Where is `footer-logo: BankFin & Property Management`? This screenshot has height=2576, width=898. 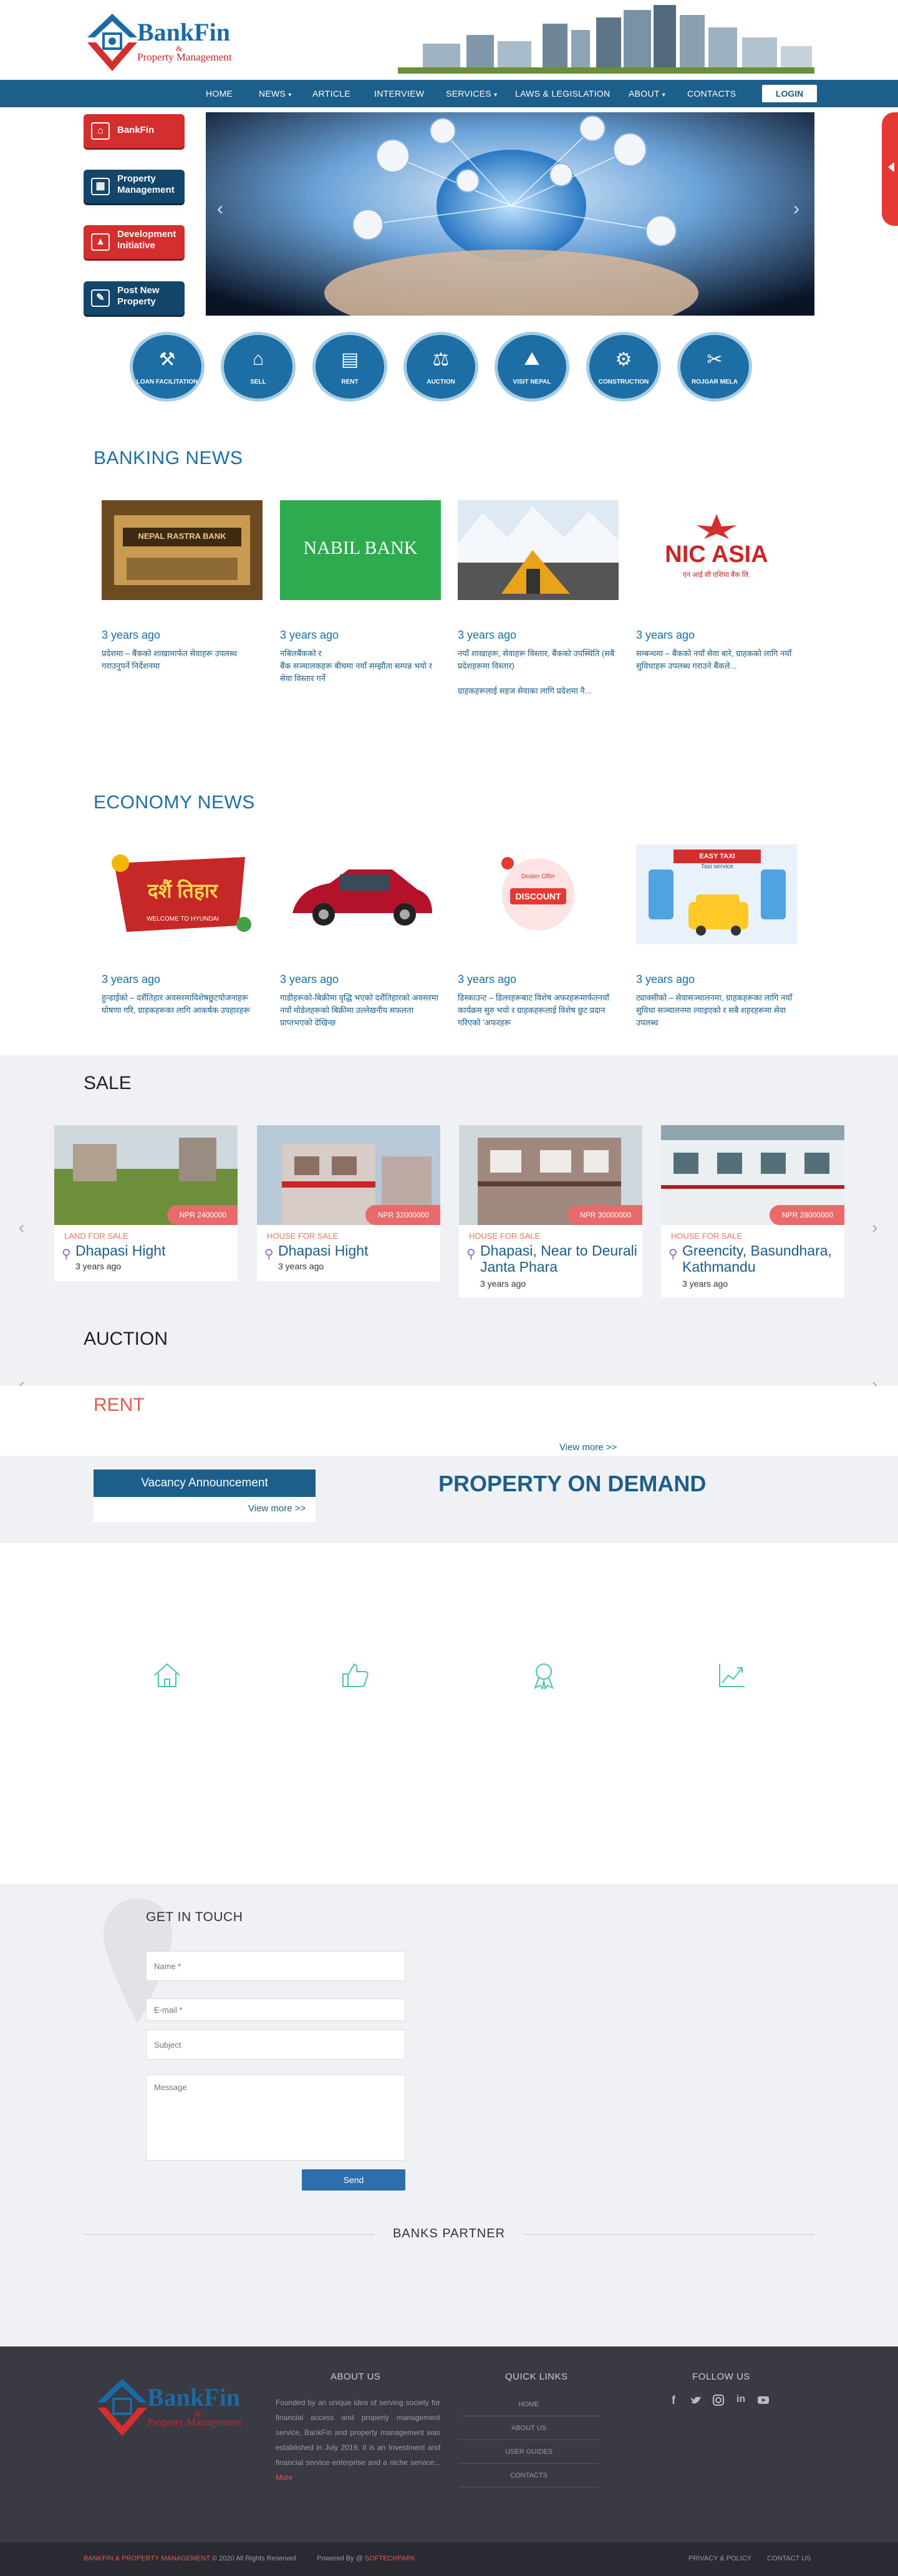 footer-logo: BankFin & Property Management is located at coordinates (173, 2406).